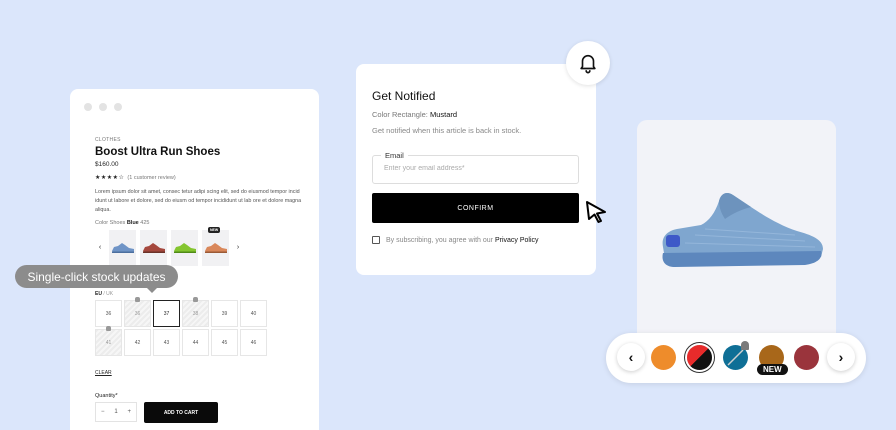 The height and width of the screenshot is (430, 896). Describe the element at coordinates (96, 279) in the screenshot. I see `feature-tooltip: Single-click stock updates` at that location.